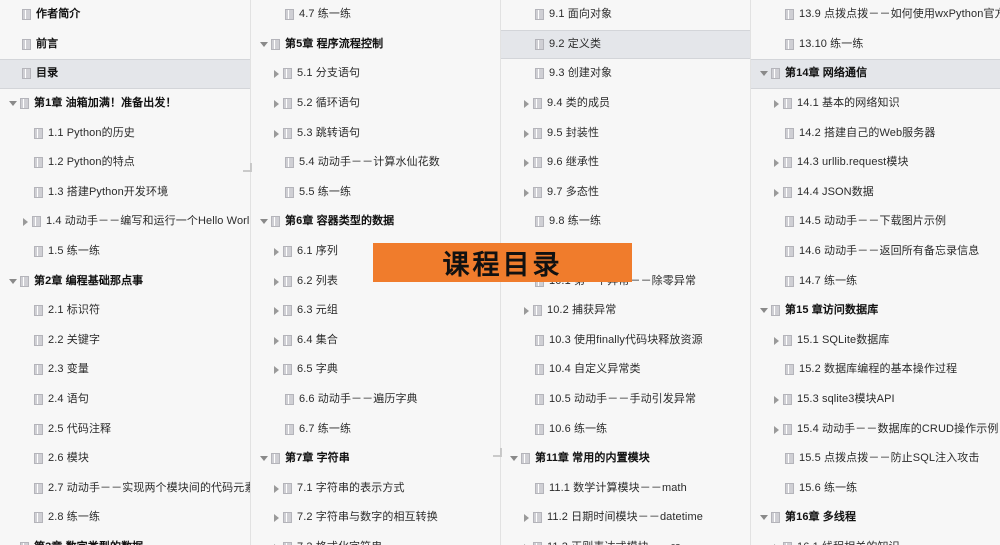  I want to click on toc-section-row: 15.5 点拨点拨－－防止SQL注入攻击, so click(875, 459).